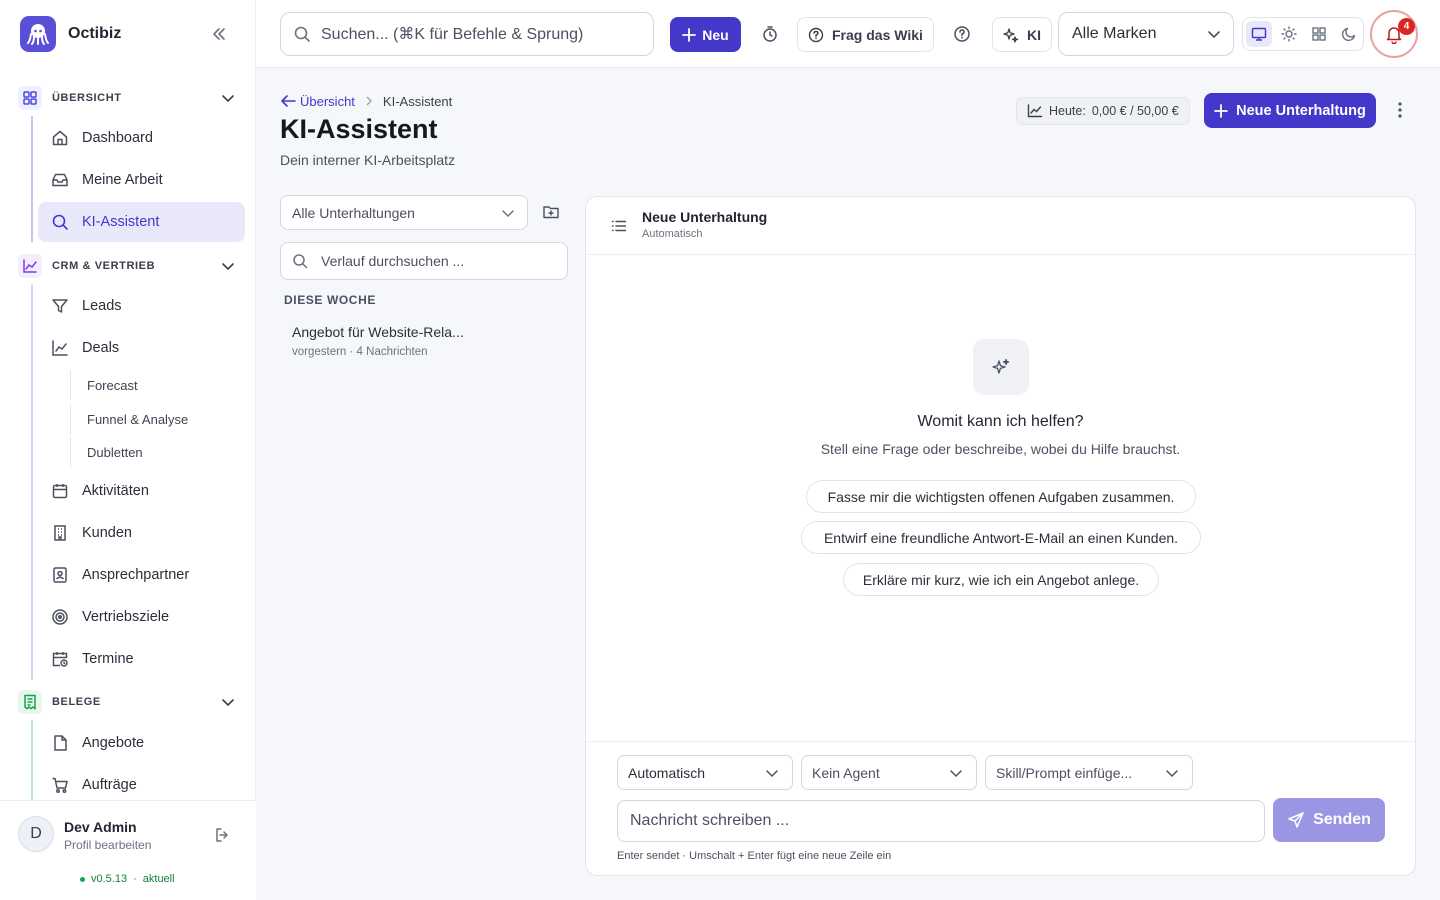 This screenshot has height=900, width=1440. I want to click on breadcrumb-back-link: Übersicht, so click(317, 101).